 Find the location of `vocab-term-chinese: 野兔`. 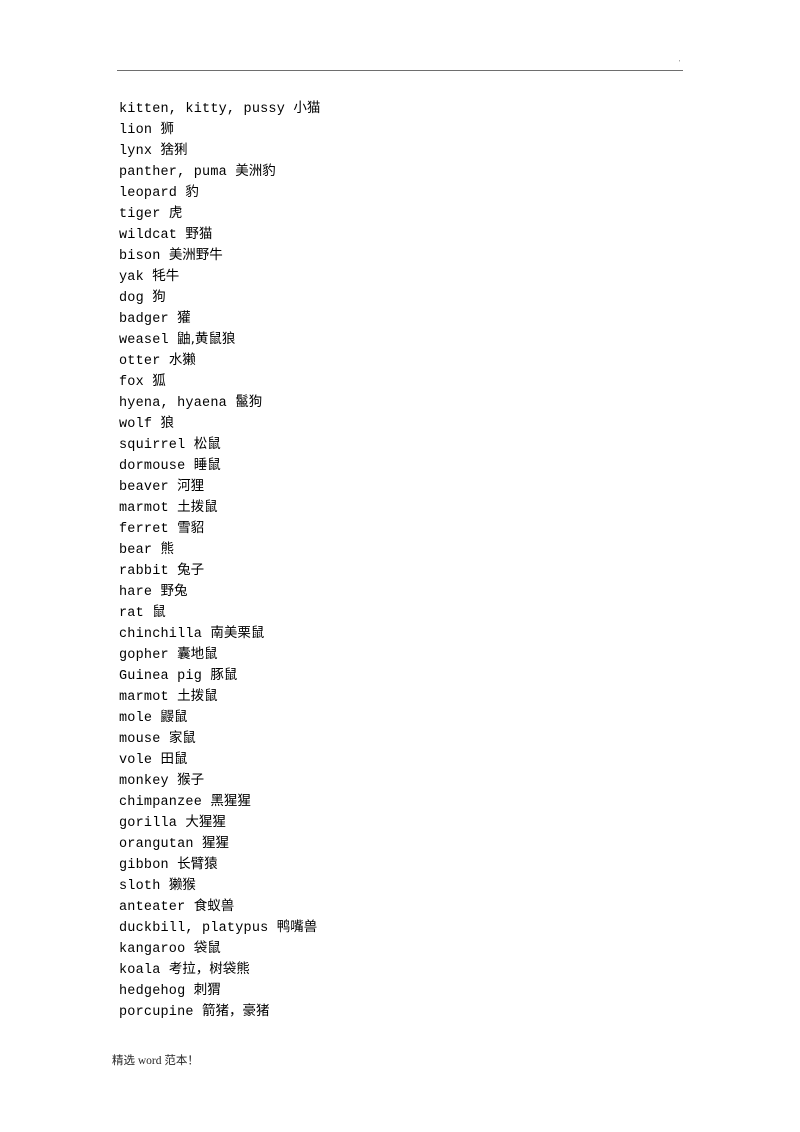

vocab-term-chinese: 野兔 is located at coordinates (174, 591).